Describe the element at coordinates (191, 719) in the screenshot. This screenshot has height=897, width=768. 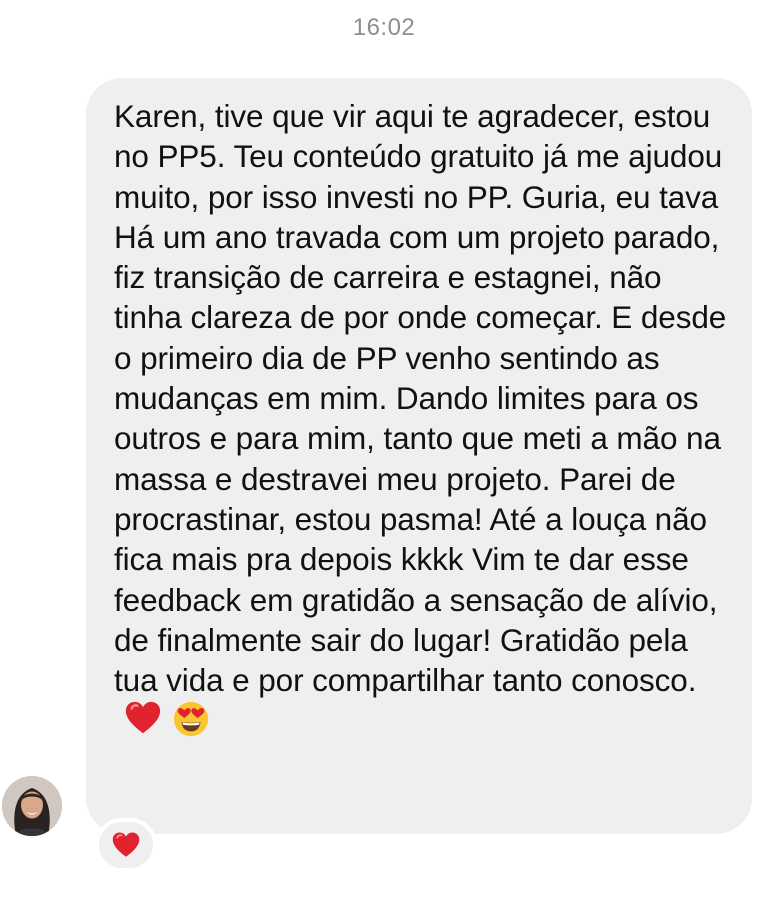
I see `heart-eyes-face-icon` at that location.